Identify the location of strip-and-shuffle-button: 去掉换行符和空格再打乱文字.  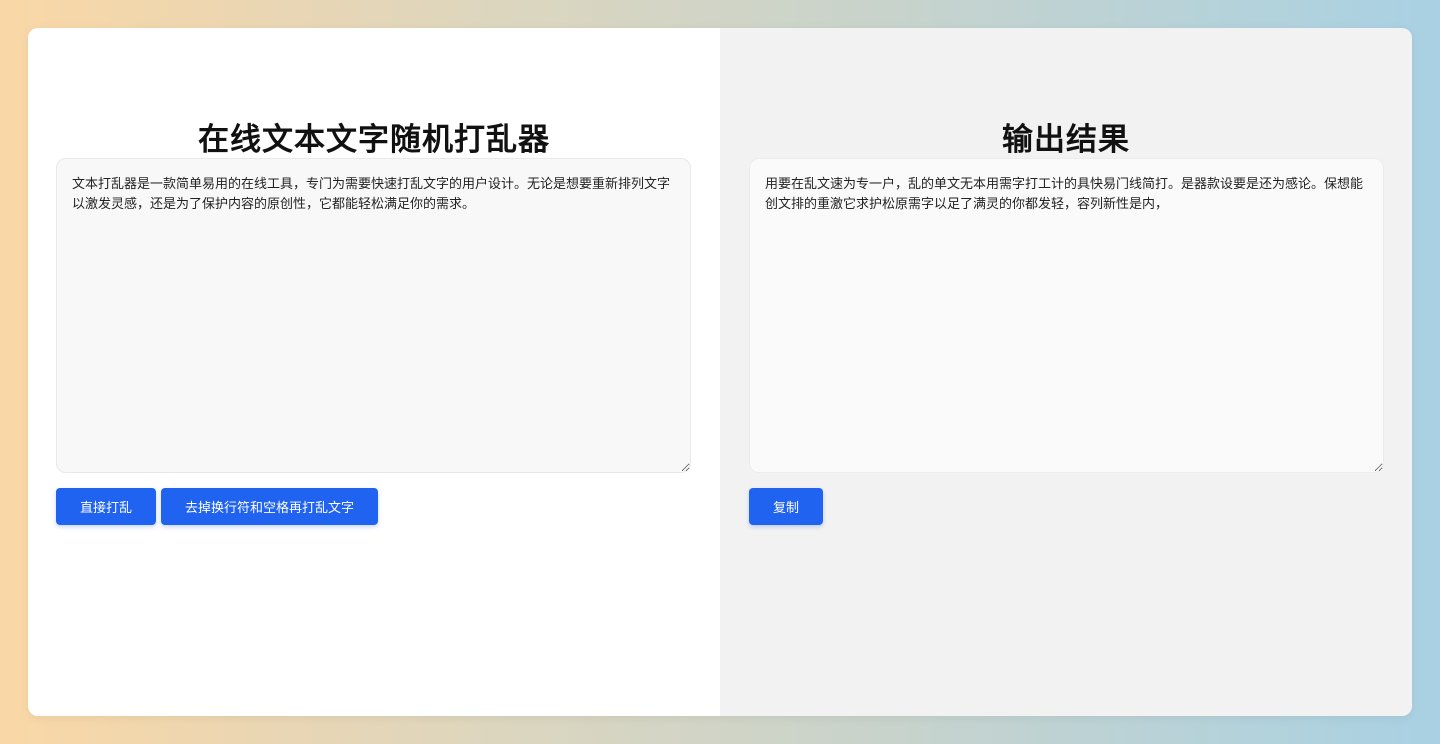
(270, 506).